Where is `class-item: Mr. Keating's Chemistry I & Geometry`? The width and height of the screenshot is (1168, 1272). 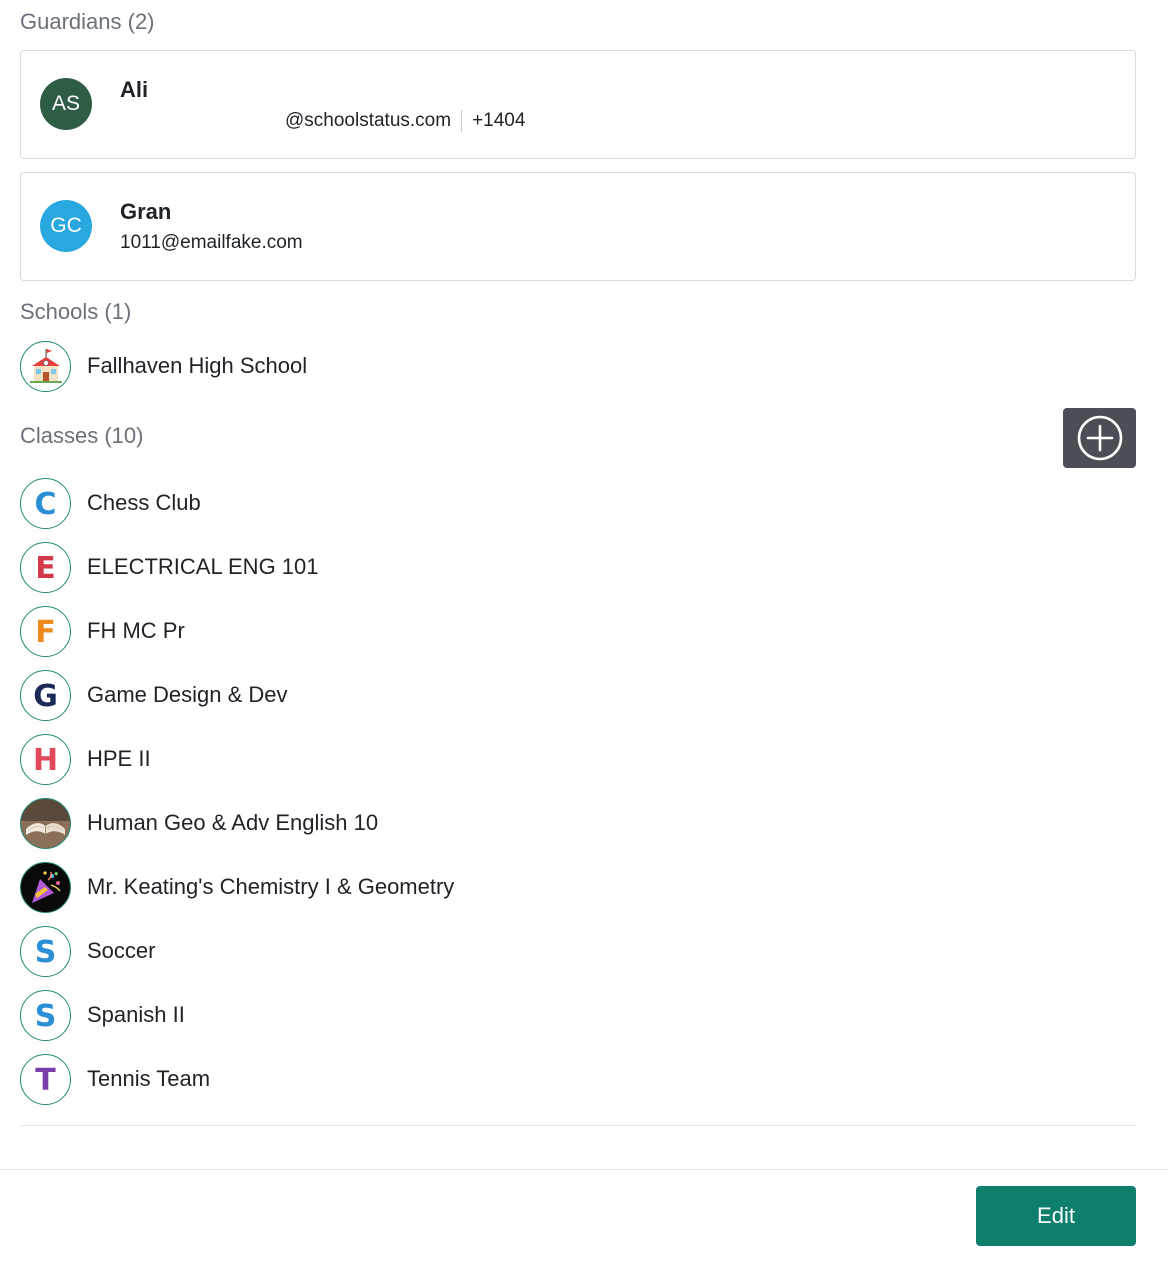
class-item: Mr. Keating's Chemistry I & Geometry is located at coordinates (237, 887).